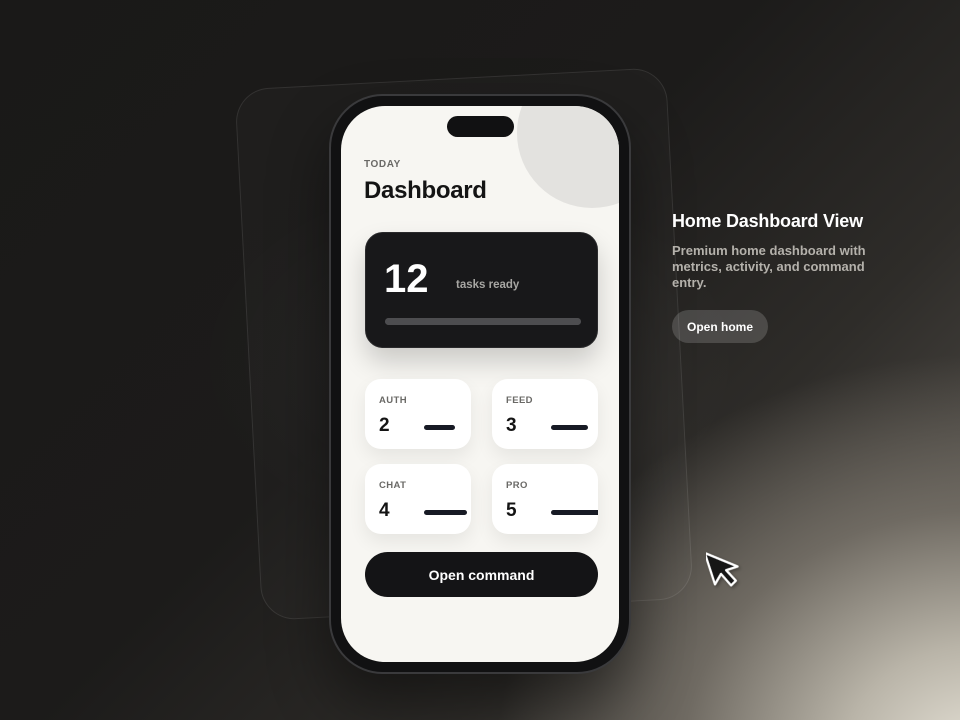  I want to click on tasks-summary-card: 12 tasks ready, so click(481, 290).